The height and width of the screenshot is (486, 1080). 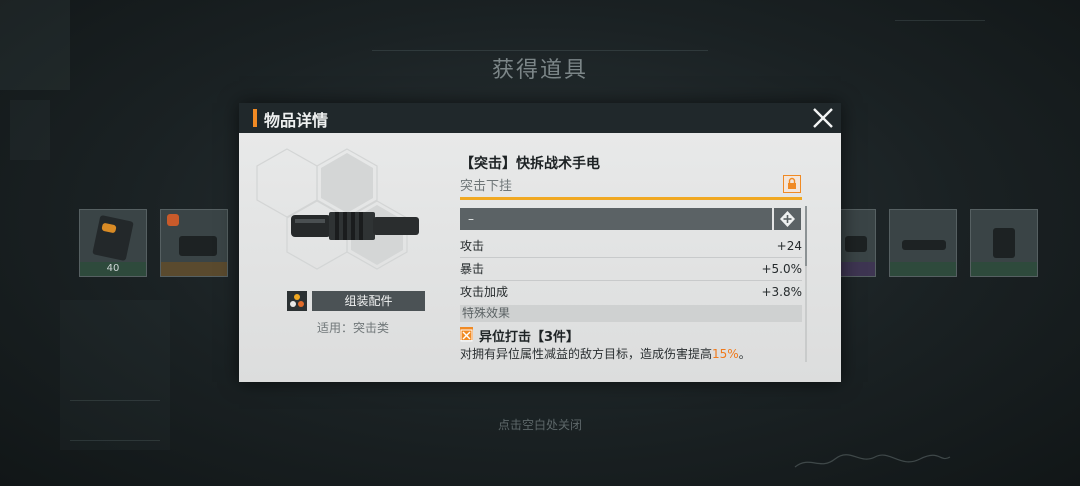 What do you see at coordinates (368, 301) in the screenshot?
I see `assemble-parts-button: 组装配件` at bounding box center [368, 301].